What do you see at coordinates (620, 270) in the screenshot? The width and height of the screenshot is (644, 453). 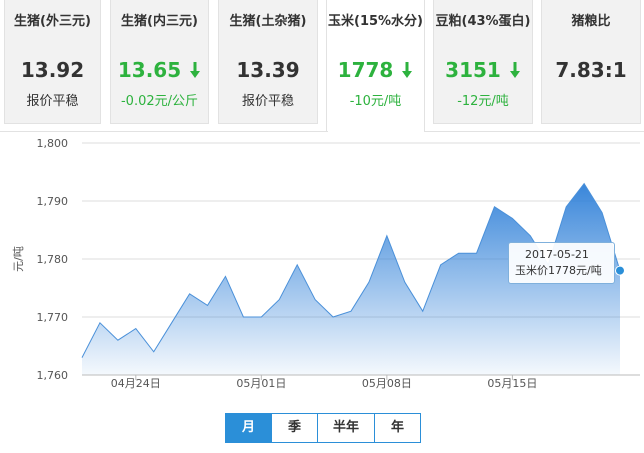 I see `highlighted-point` at bounding box center [620, 270].